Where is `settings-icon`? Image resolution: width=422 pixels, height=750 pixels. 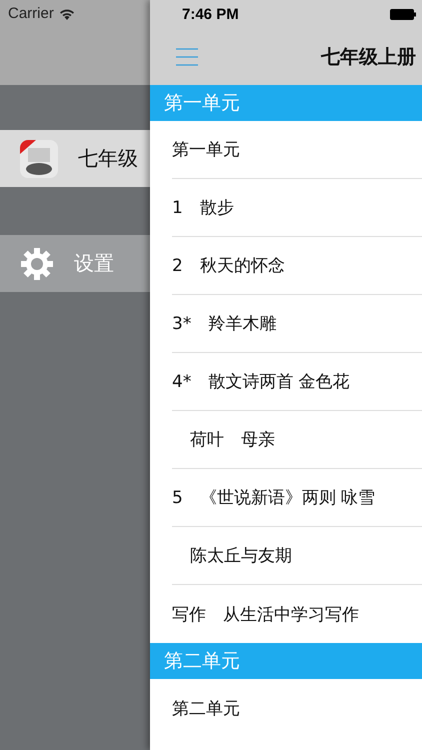
settings-icon is located at coordinates (37, 263).